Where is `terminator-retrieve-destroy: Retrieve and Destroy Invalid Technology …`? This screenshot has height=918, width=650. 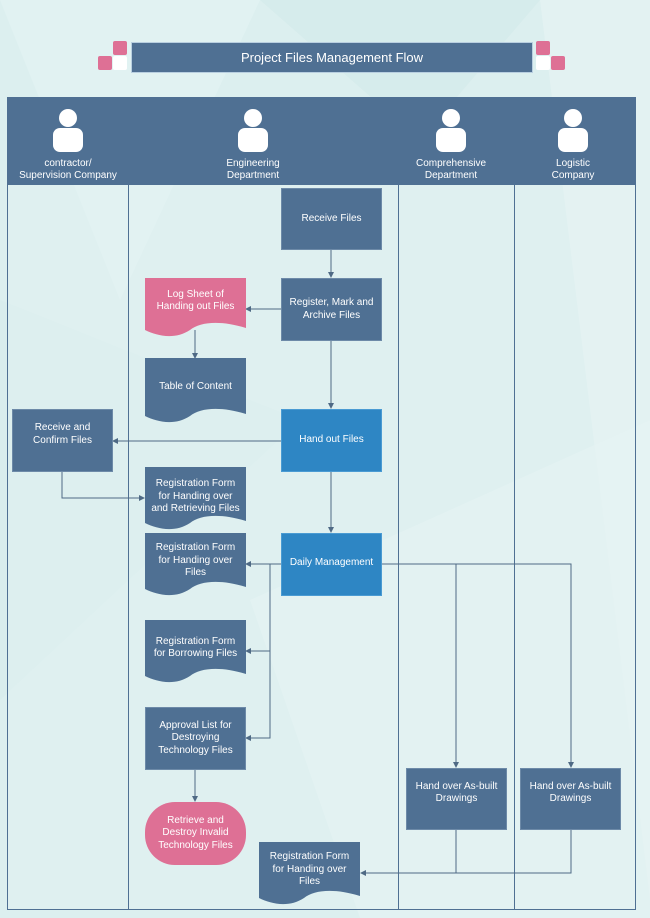
terminator-retrieve-destroy: Retrieve and Destroy Invalid Technology … is located at coordinates (195, 833).